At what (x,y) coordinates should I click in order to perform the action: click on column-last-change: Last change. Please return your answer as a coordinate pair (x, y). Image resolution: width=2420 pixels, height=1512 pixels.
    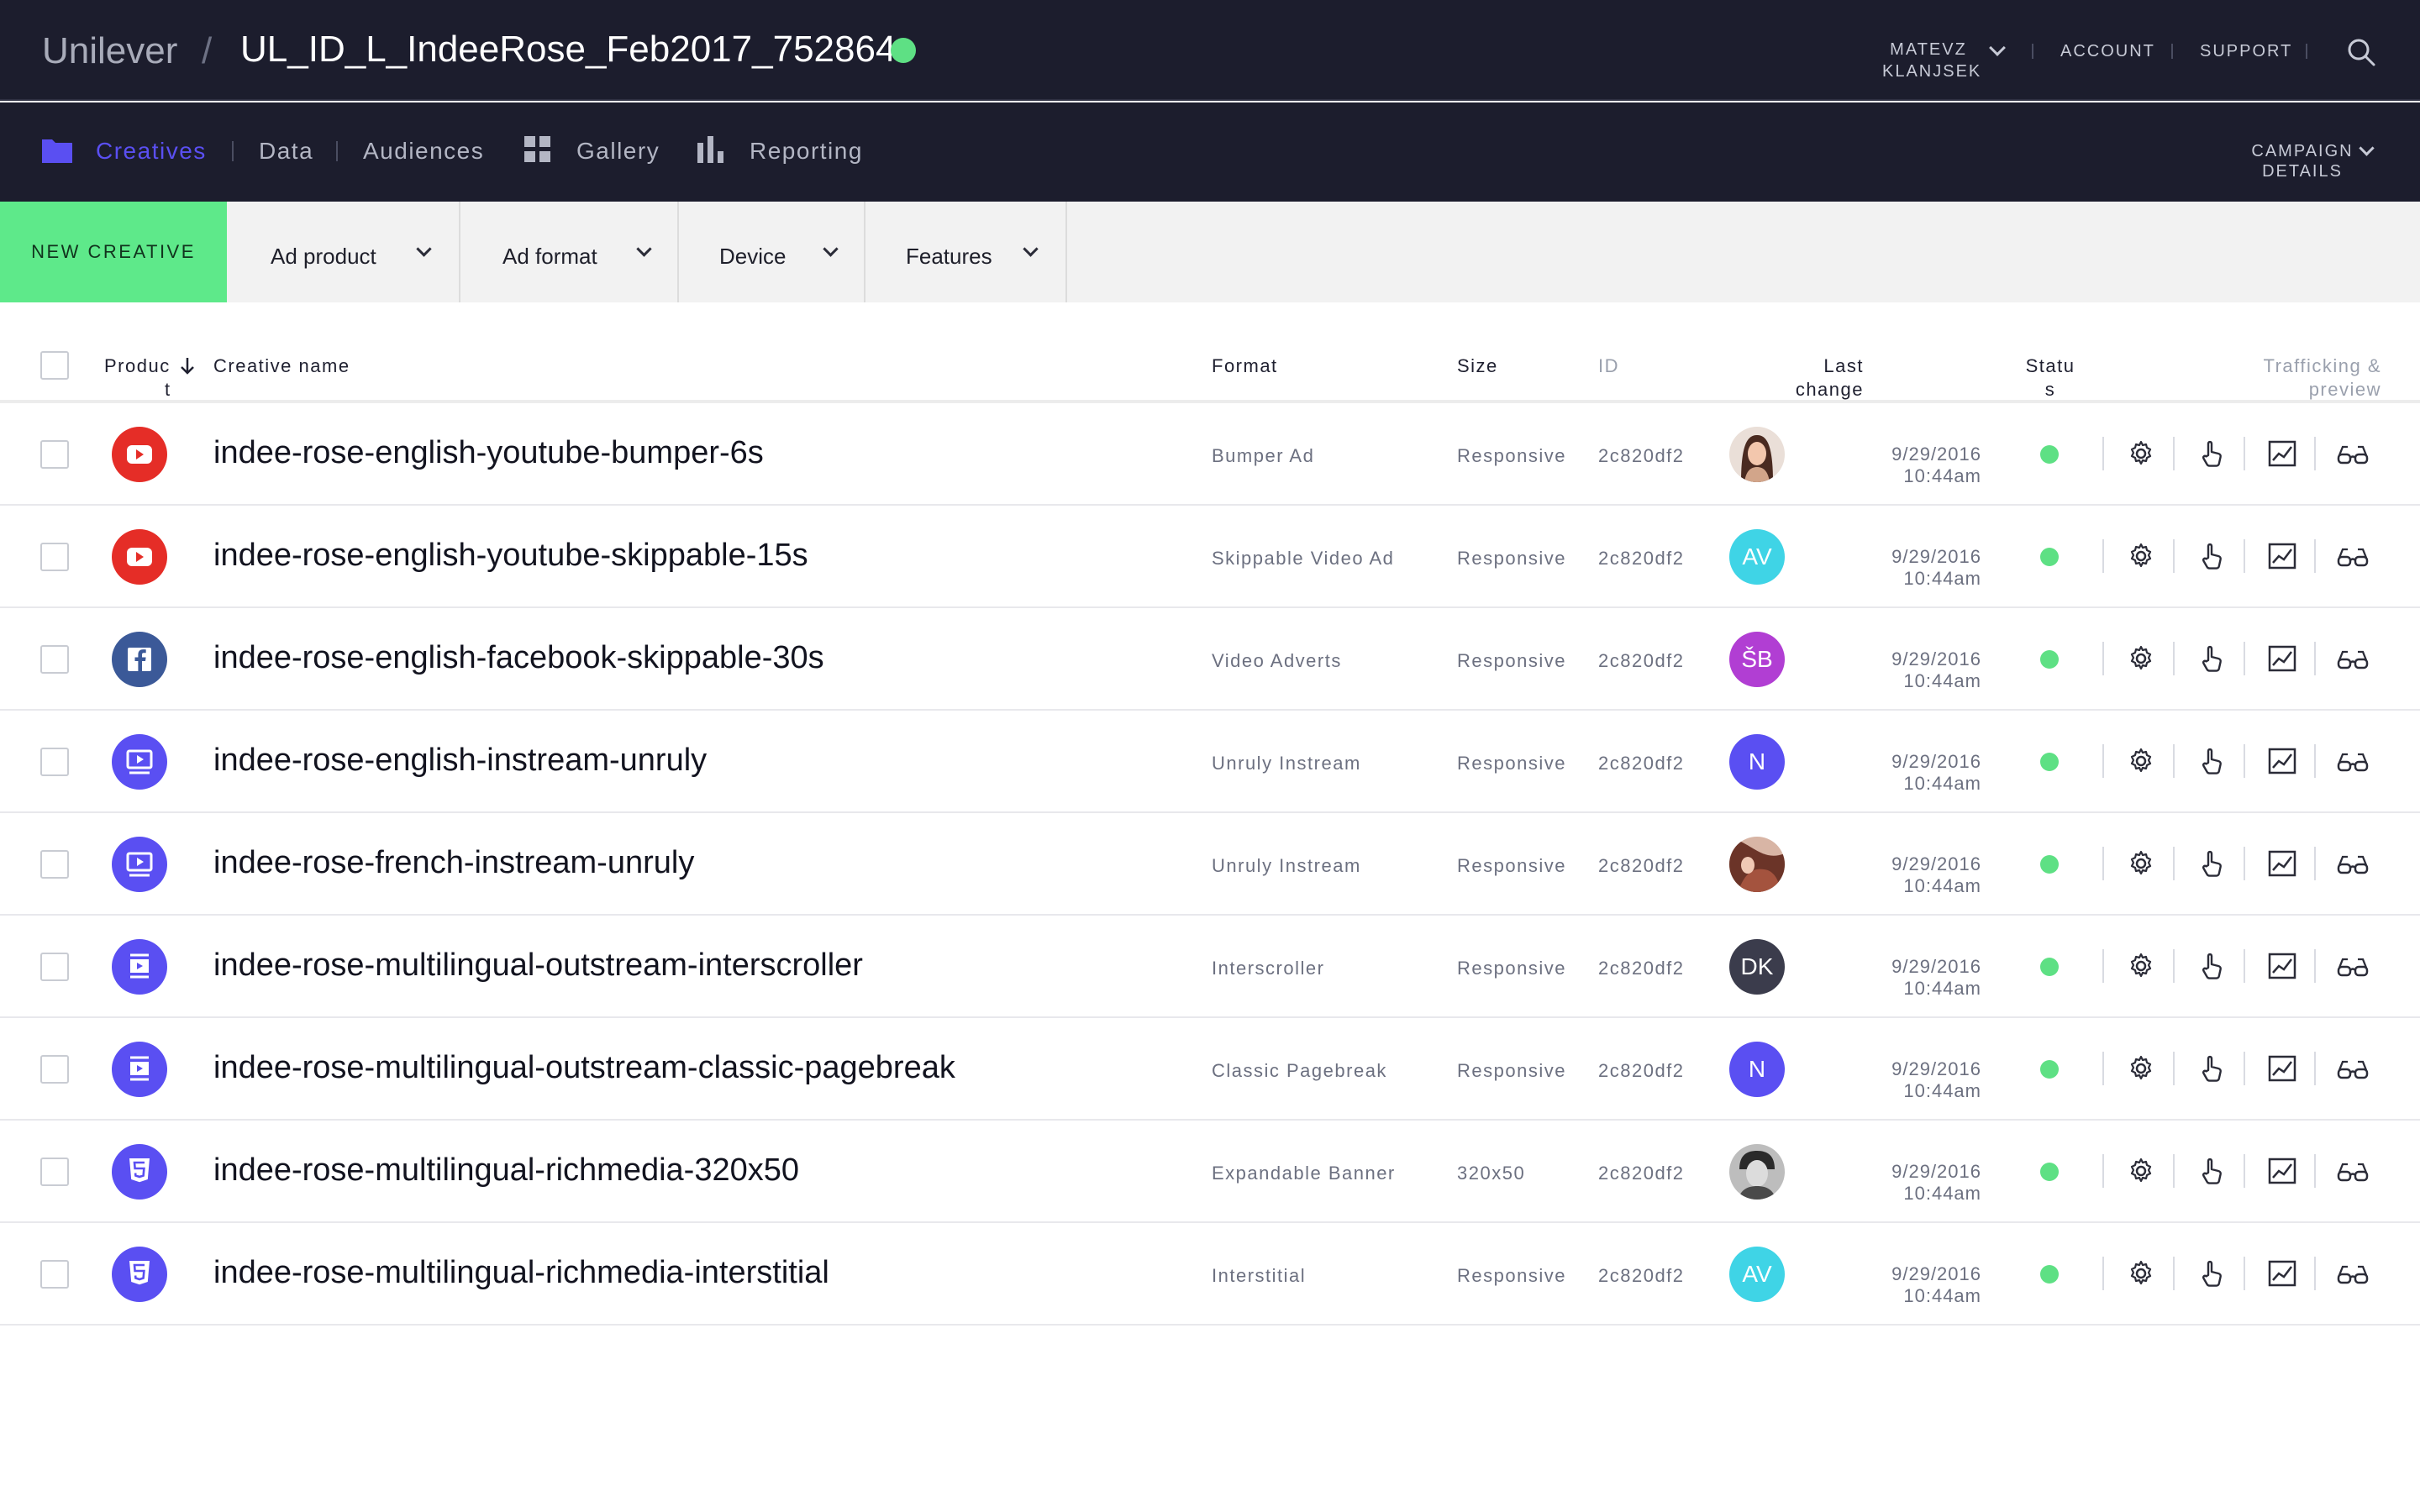
    Looking at the image, I should click on (1805, 378).